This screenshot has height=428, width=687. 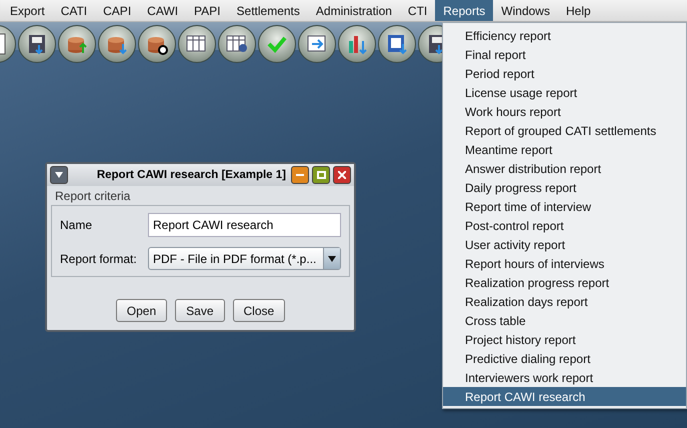 What do you see at coordinates (27, 10) in the screenshot?
I see `menu-item: Export` at bounding box center [27, 10].